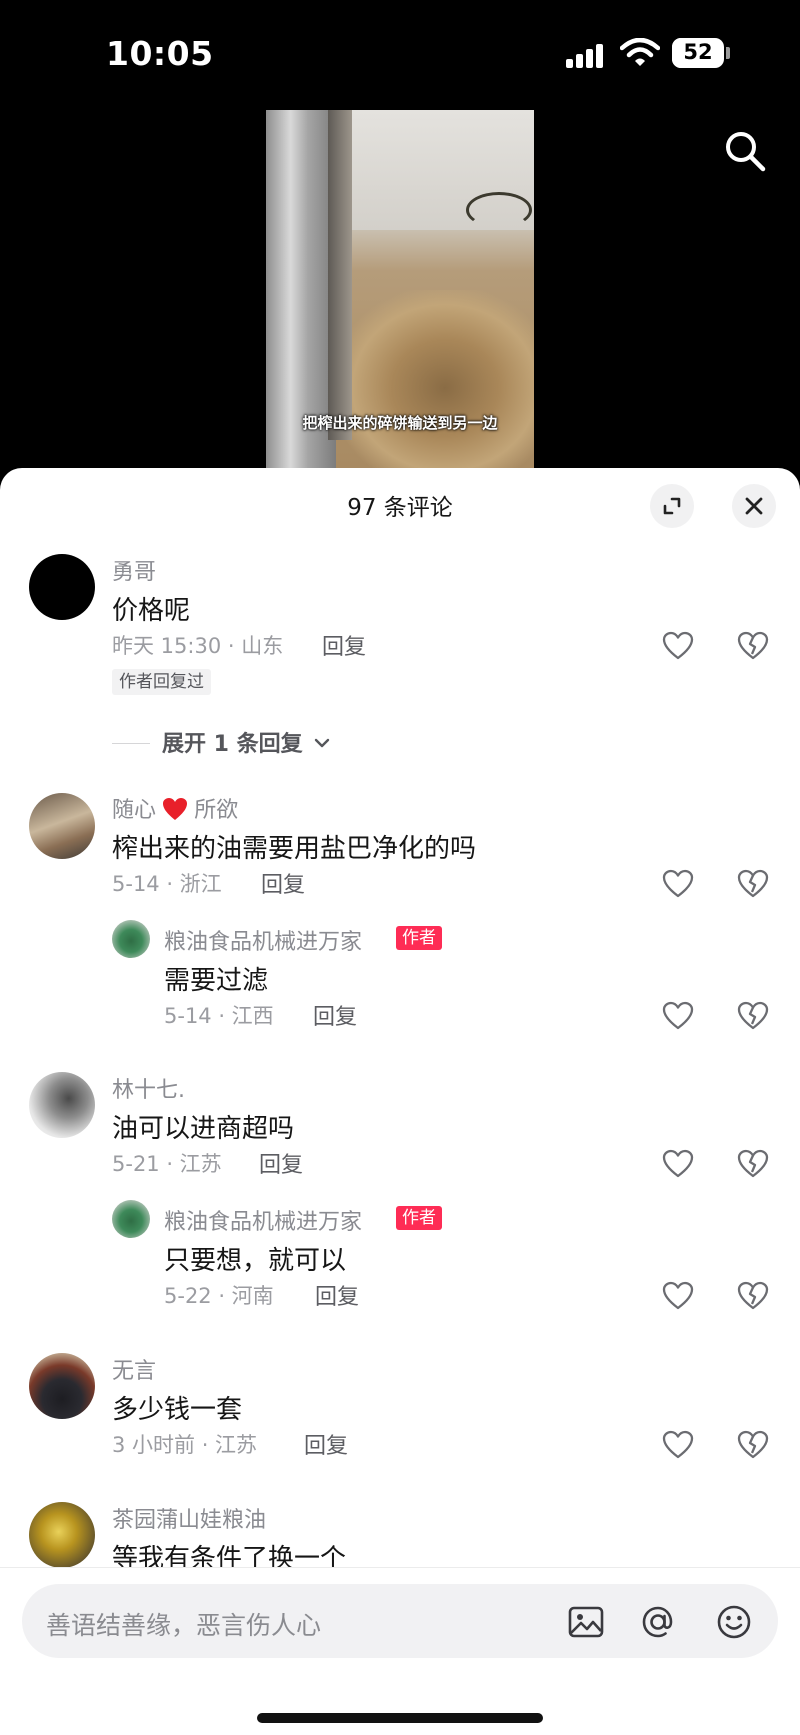 This screenshot has width=800, height=1735. Describe the element at coordinates (400, 55) in the screenshot. I see `status-bar: 10:05 52` at that location.